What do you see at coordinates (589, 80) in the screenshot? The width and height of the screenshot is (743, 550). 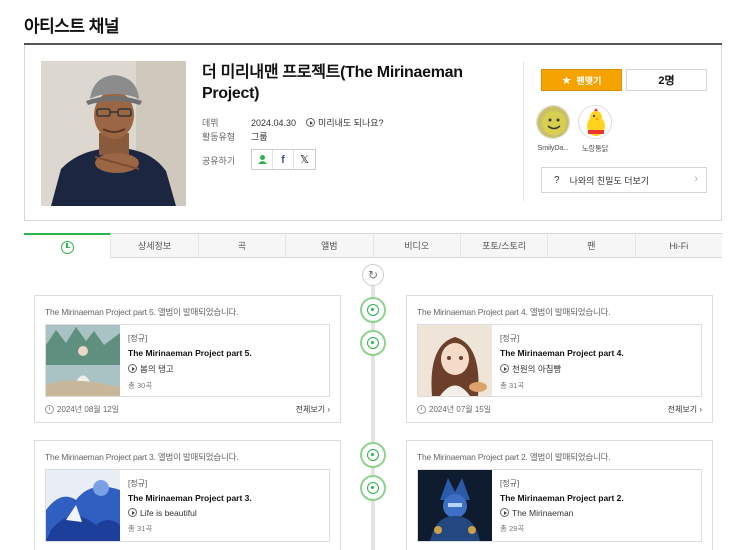 I see `fan-button-label: 팬맺기` at bounding box center [589, 80].